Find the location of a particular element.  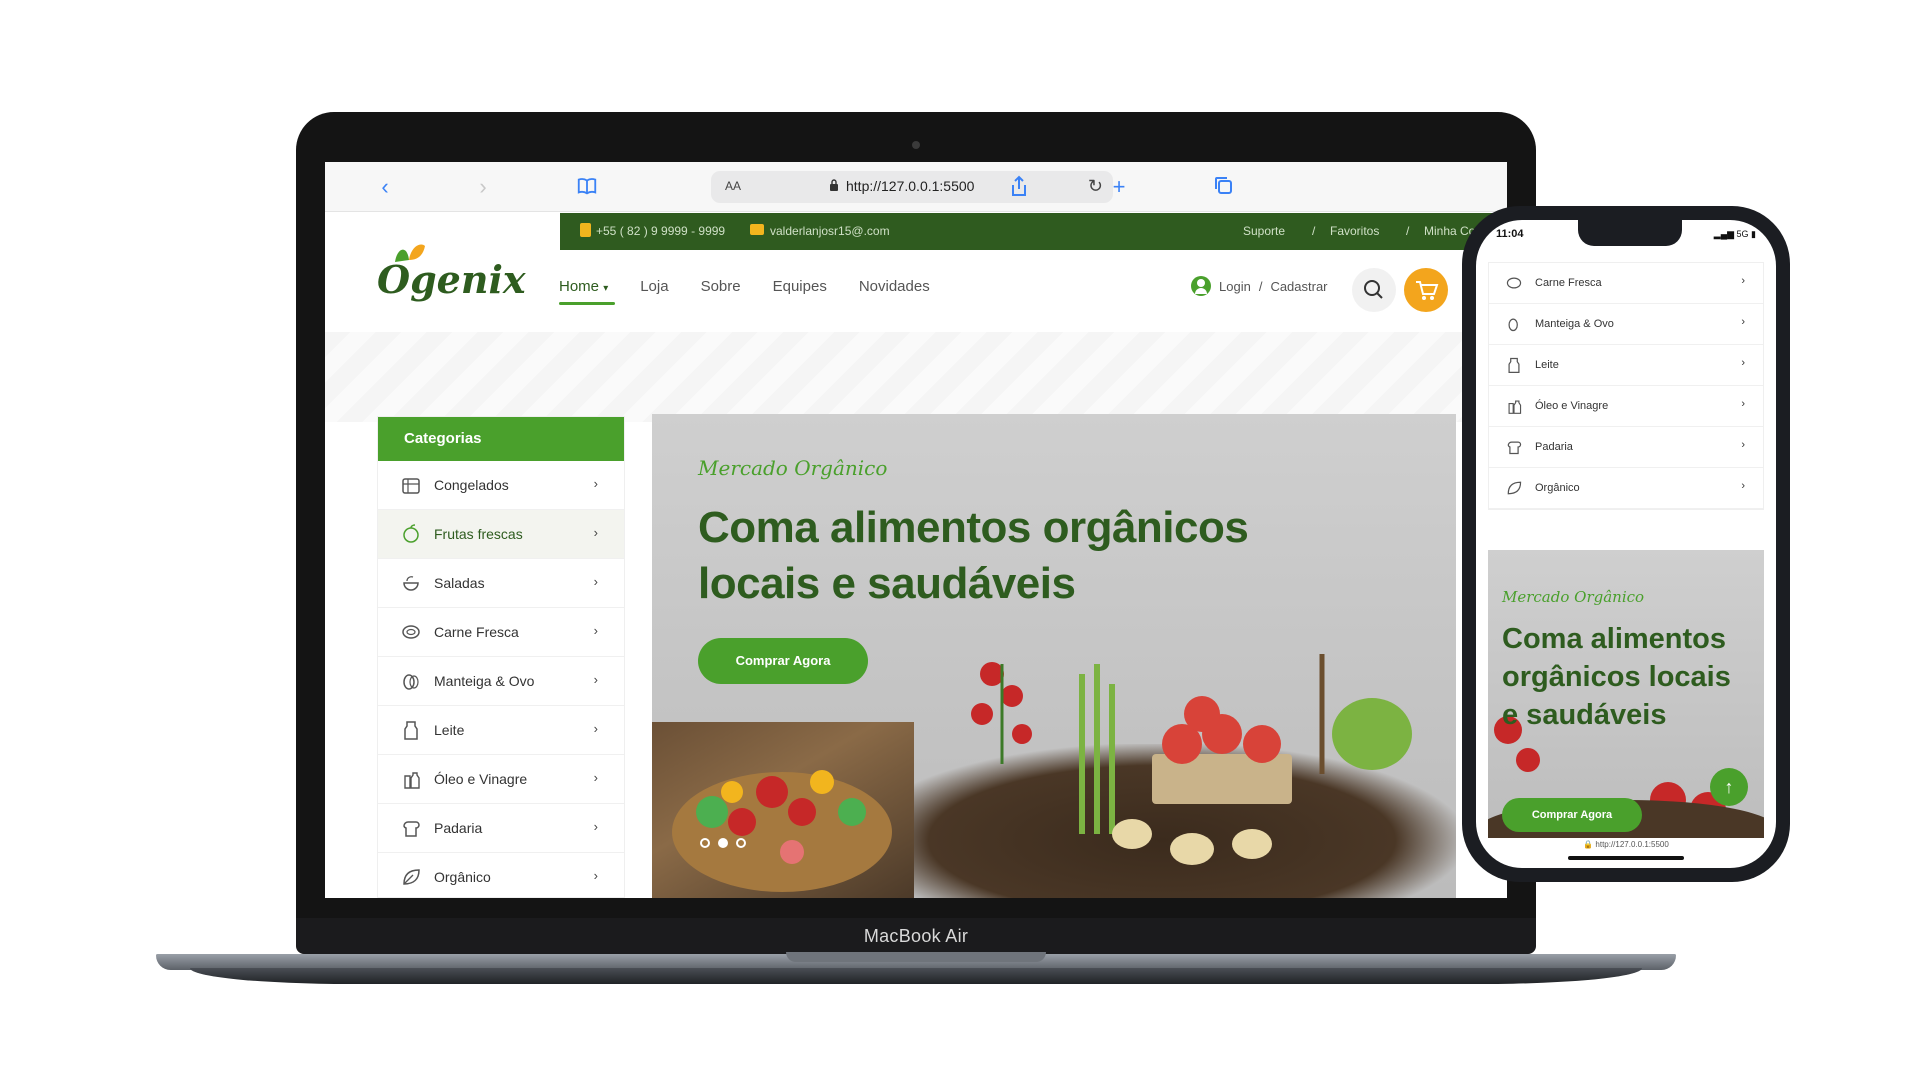

nav-teams: Equipes is located at coordinates (800, 286).